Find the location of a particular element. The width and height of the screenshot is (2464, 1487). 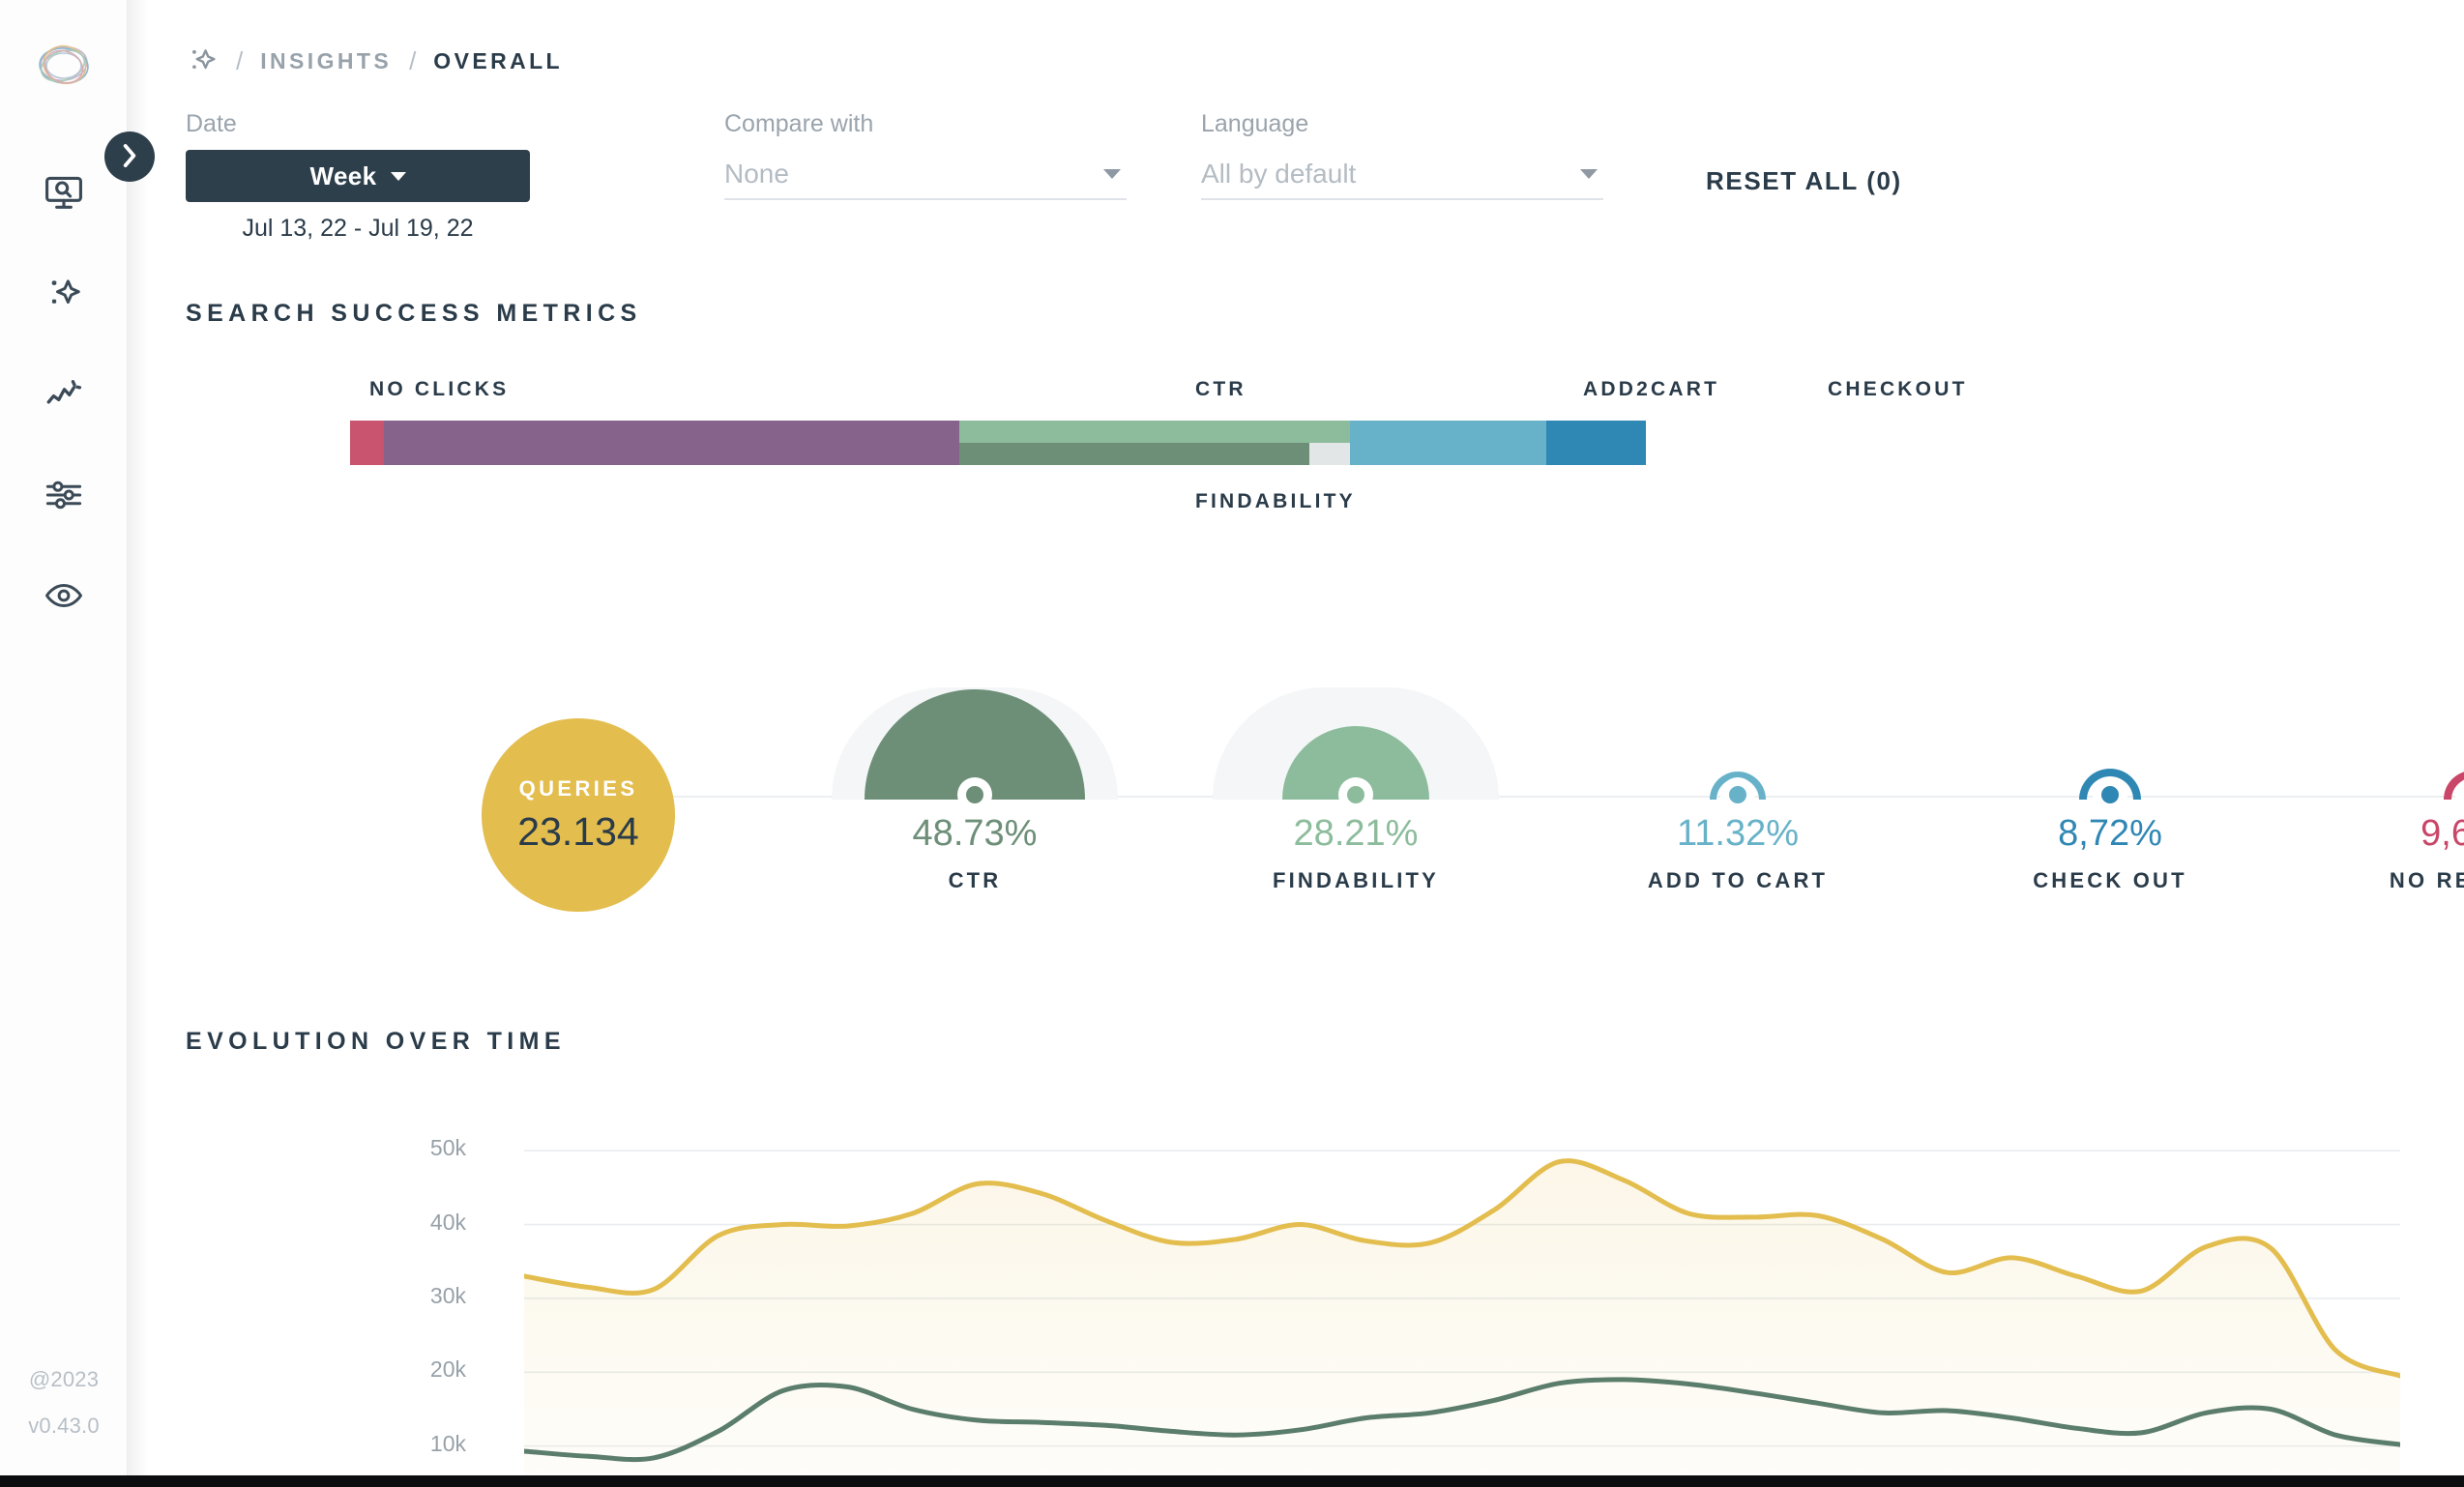

language-label: Language is located at coordinates (1255, 123).